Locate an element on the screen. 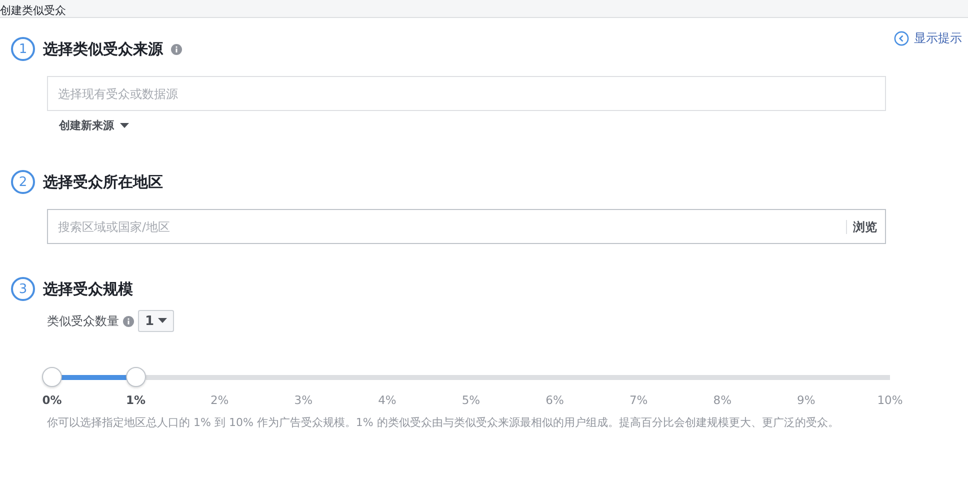 This screenshot has height=479, width=968. count-dropdown: 1 is located at coordinates (156, 321).